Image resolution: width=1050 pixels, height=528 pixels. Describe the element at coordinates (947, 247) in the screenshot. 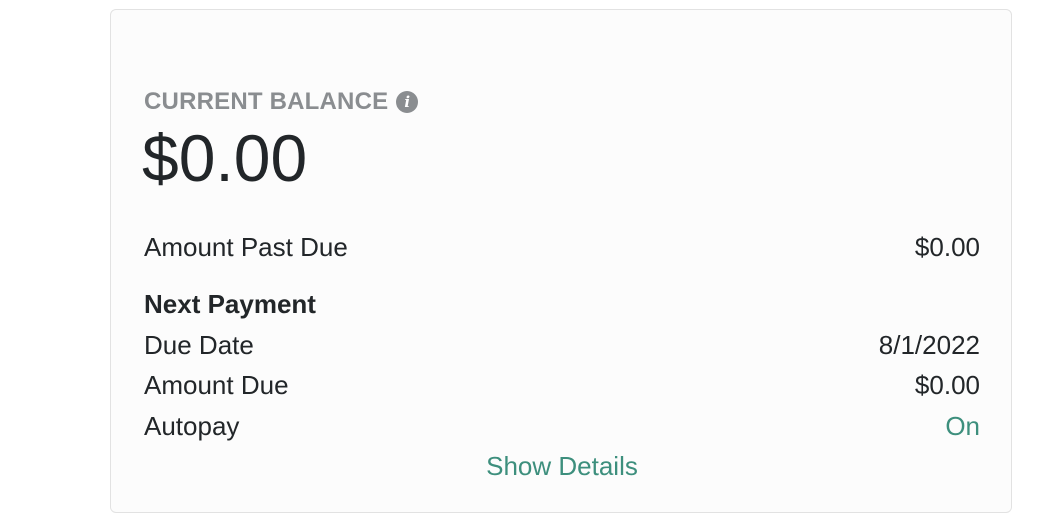

I see `amount-past-due-value: $0.00` at that location.